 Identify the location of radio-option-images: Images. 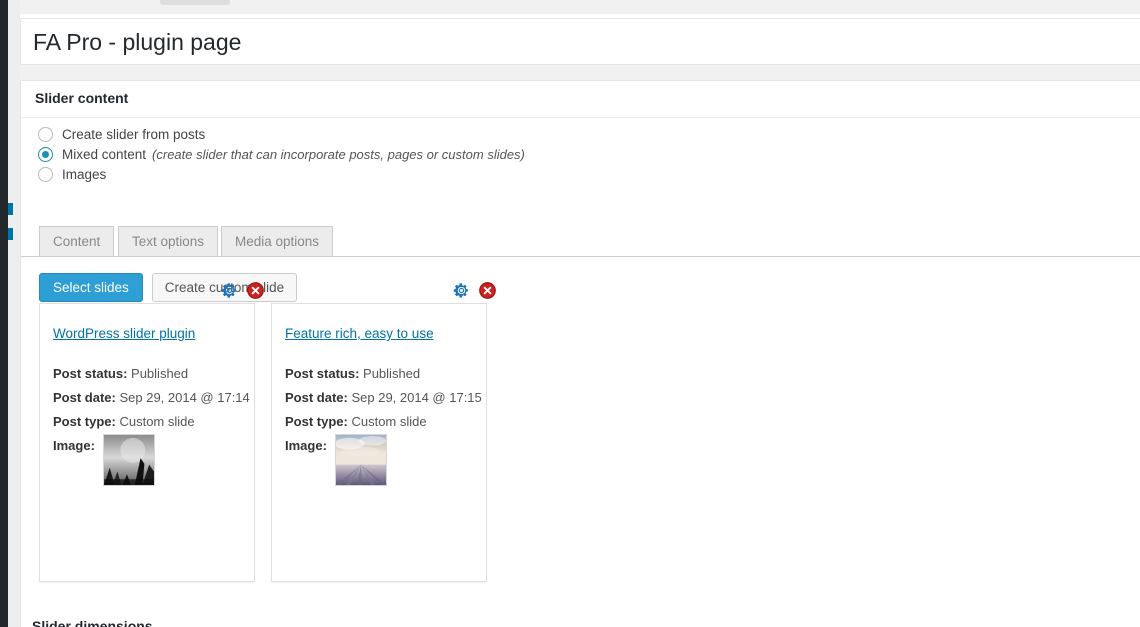
(281, 174).